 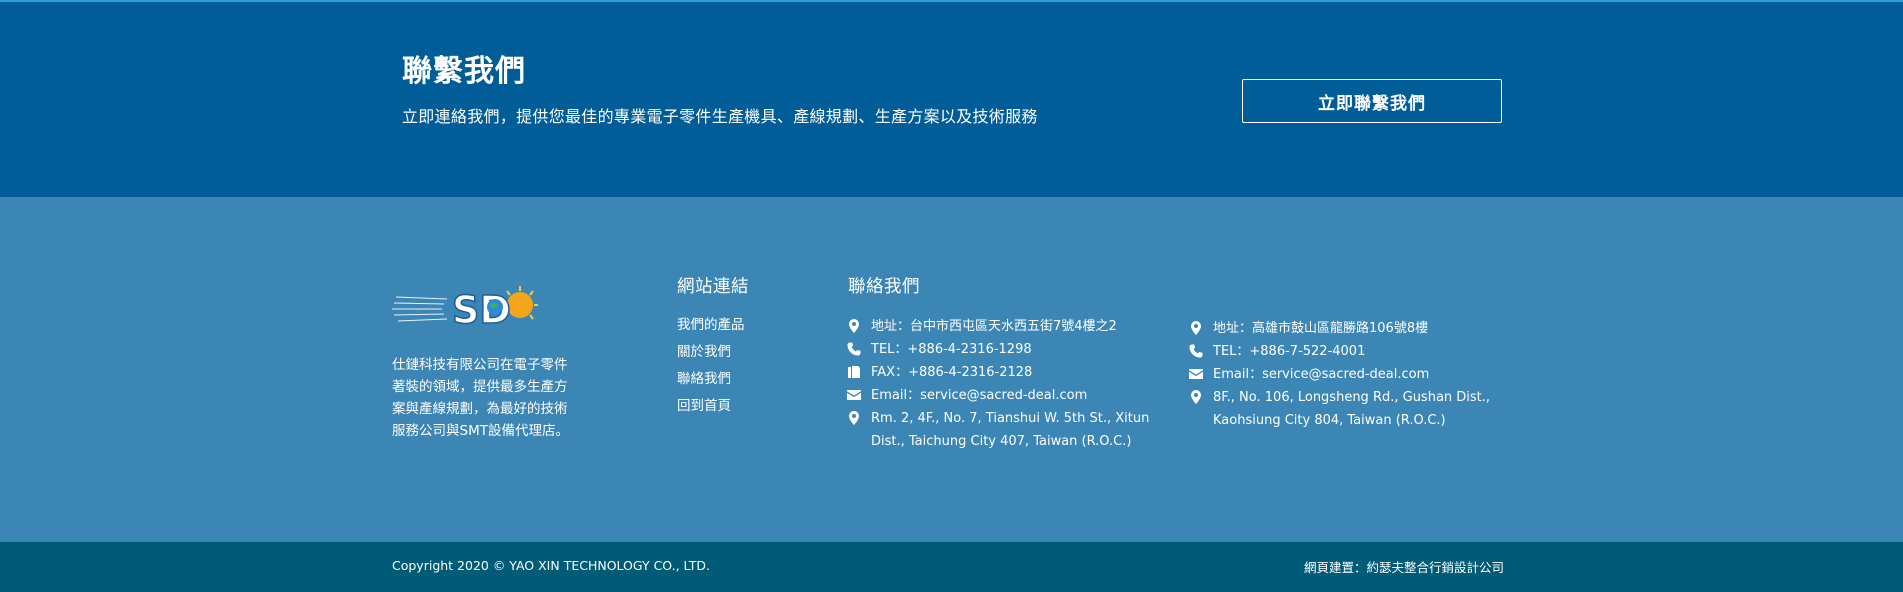 What do you see at coordinates (994, 326) in the screenshot?
I see `address-text: 地址：台中市西屯區天水西五街7號4樓之2` at bounding box center [994, 326].